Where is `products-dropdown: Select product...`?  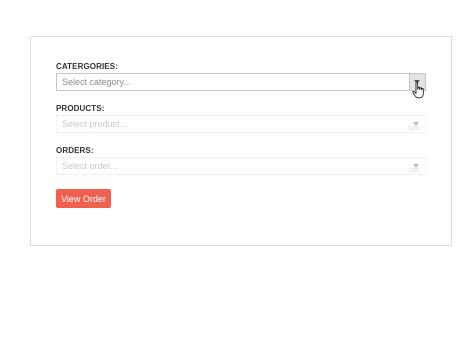
products-dropdown: Select product... is located at coordinates (241, 124).